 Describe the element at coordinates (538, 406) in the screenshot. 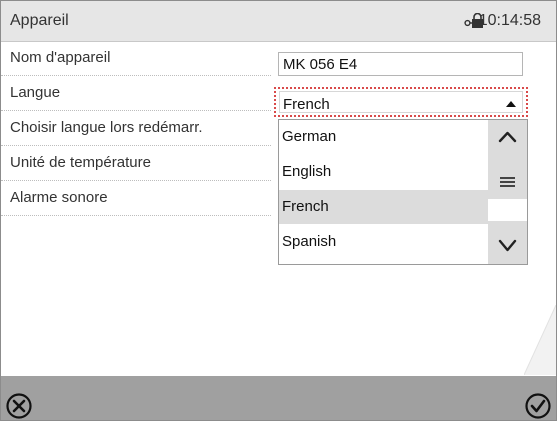

I see `confirm-circle-check-icon` at that location.